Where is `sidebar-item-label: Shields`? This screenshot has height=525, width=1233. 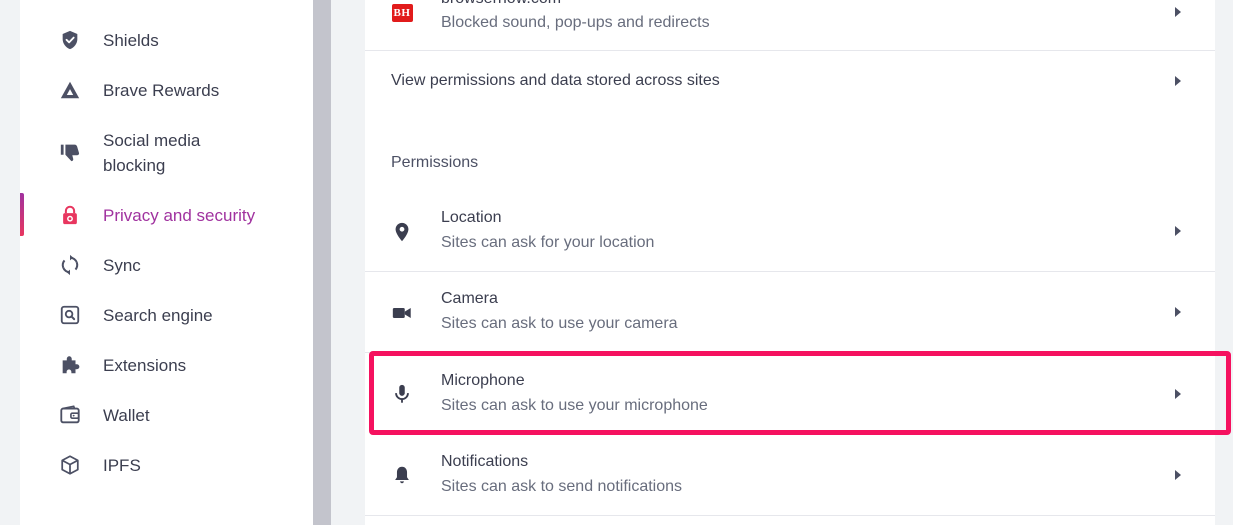
sidebar-item-label: Shields is located at coordinates (131, 40).